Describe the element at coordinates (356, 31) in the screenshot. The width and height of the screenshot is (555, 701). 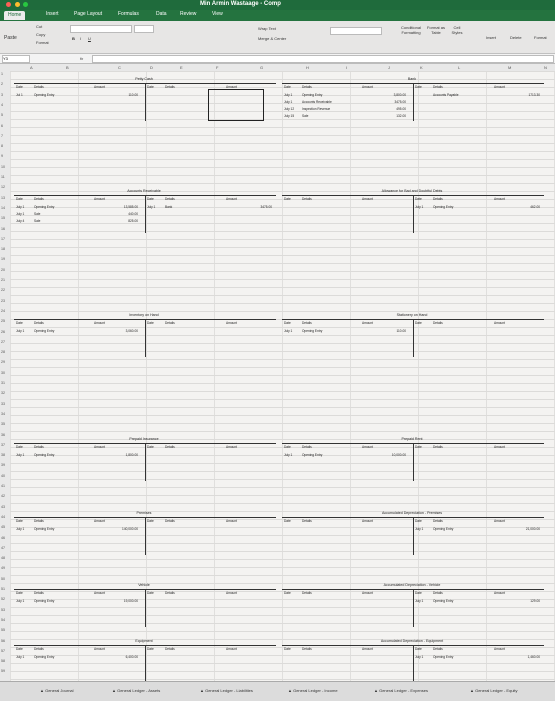
I see `number-format-select` at that location.